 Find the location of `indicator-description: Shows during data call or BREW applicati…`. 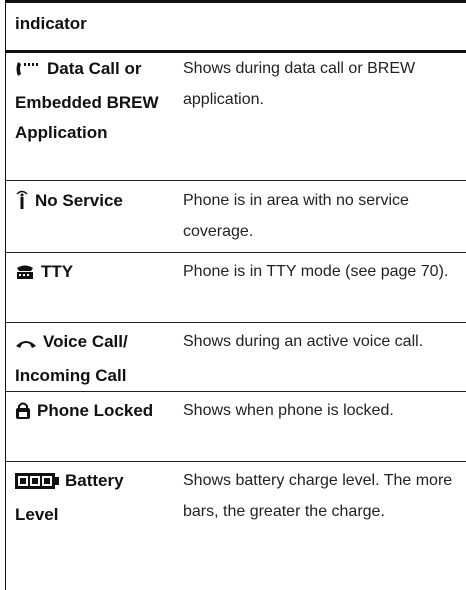

indicator-description: Shows during data call or BREW applicati… is located at coordinates (299, 84).